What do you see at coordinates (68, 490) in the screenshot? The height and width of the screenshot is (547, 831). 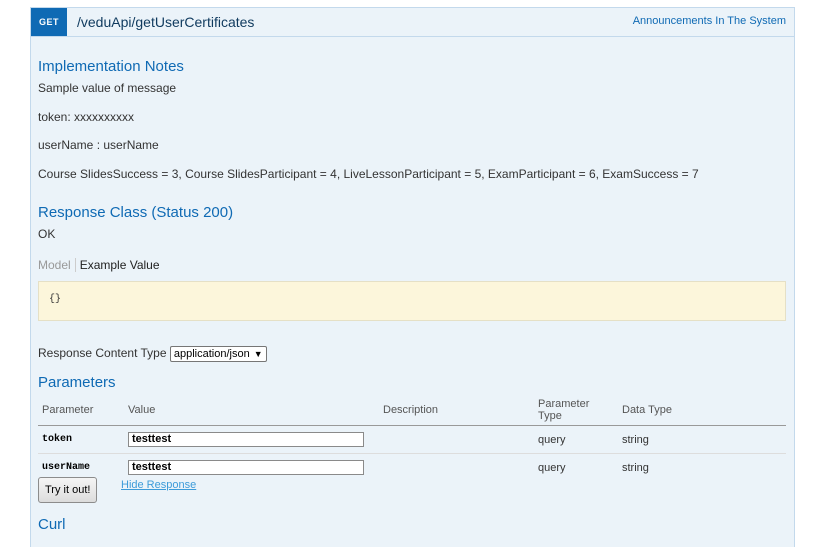 I see `try-it-out-button: Try it out!` at bounding box center [68, 490].